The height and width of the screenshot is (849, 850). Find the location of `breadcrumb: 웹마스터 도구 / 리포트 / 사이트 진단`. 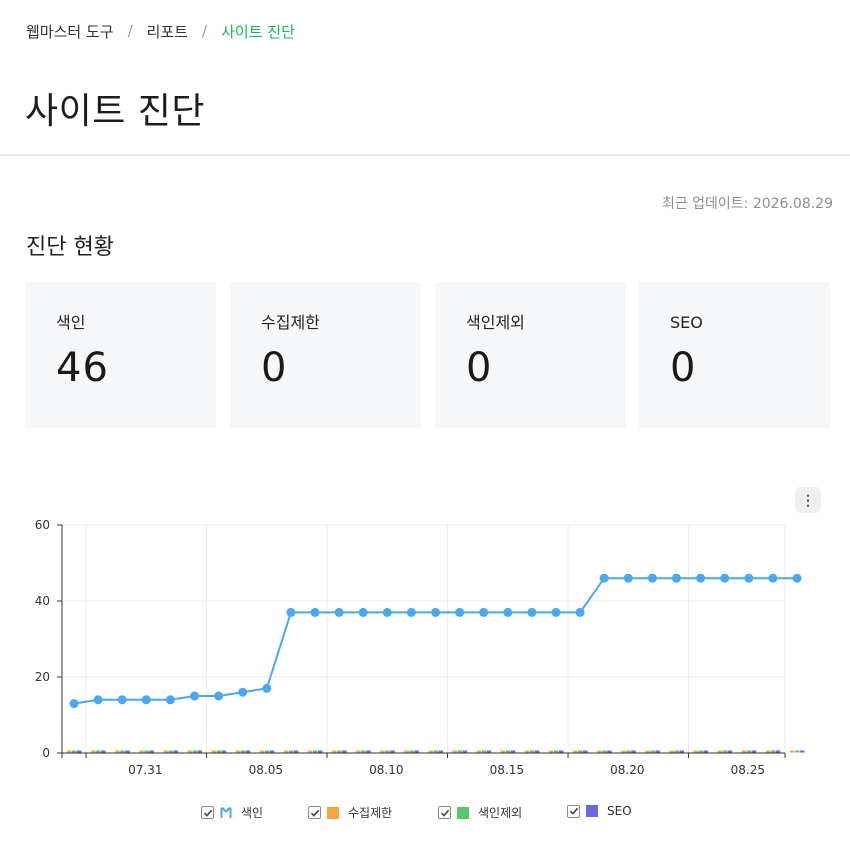

breadcrumb: 웹마스터 도구 / 리포트 / 사이트 진단 is located at coordinates (160, 31).